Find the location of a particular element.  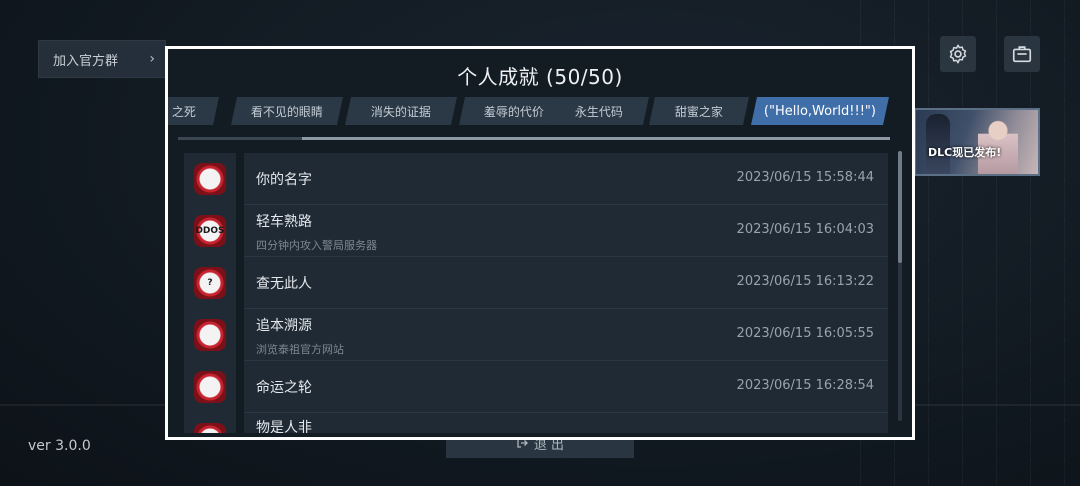

tab-chapter-2: 看不见的眼睛 is located at coordinates (287, 111).